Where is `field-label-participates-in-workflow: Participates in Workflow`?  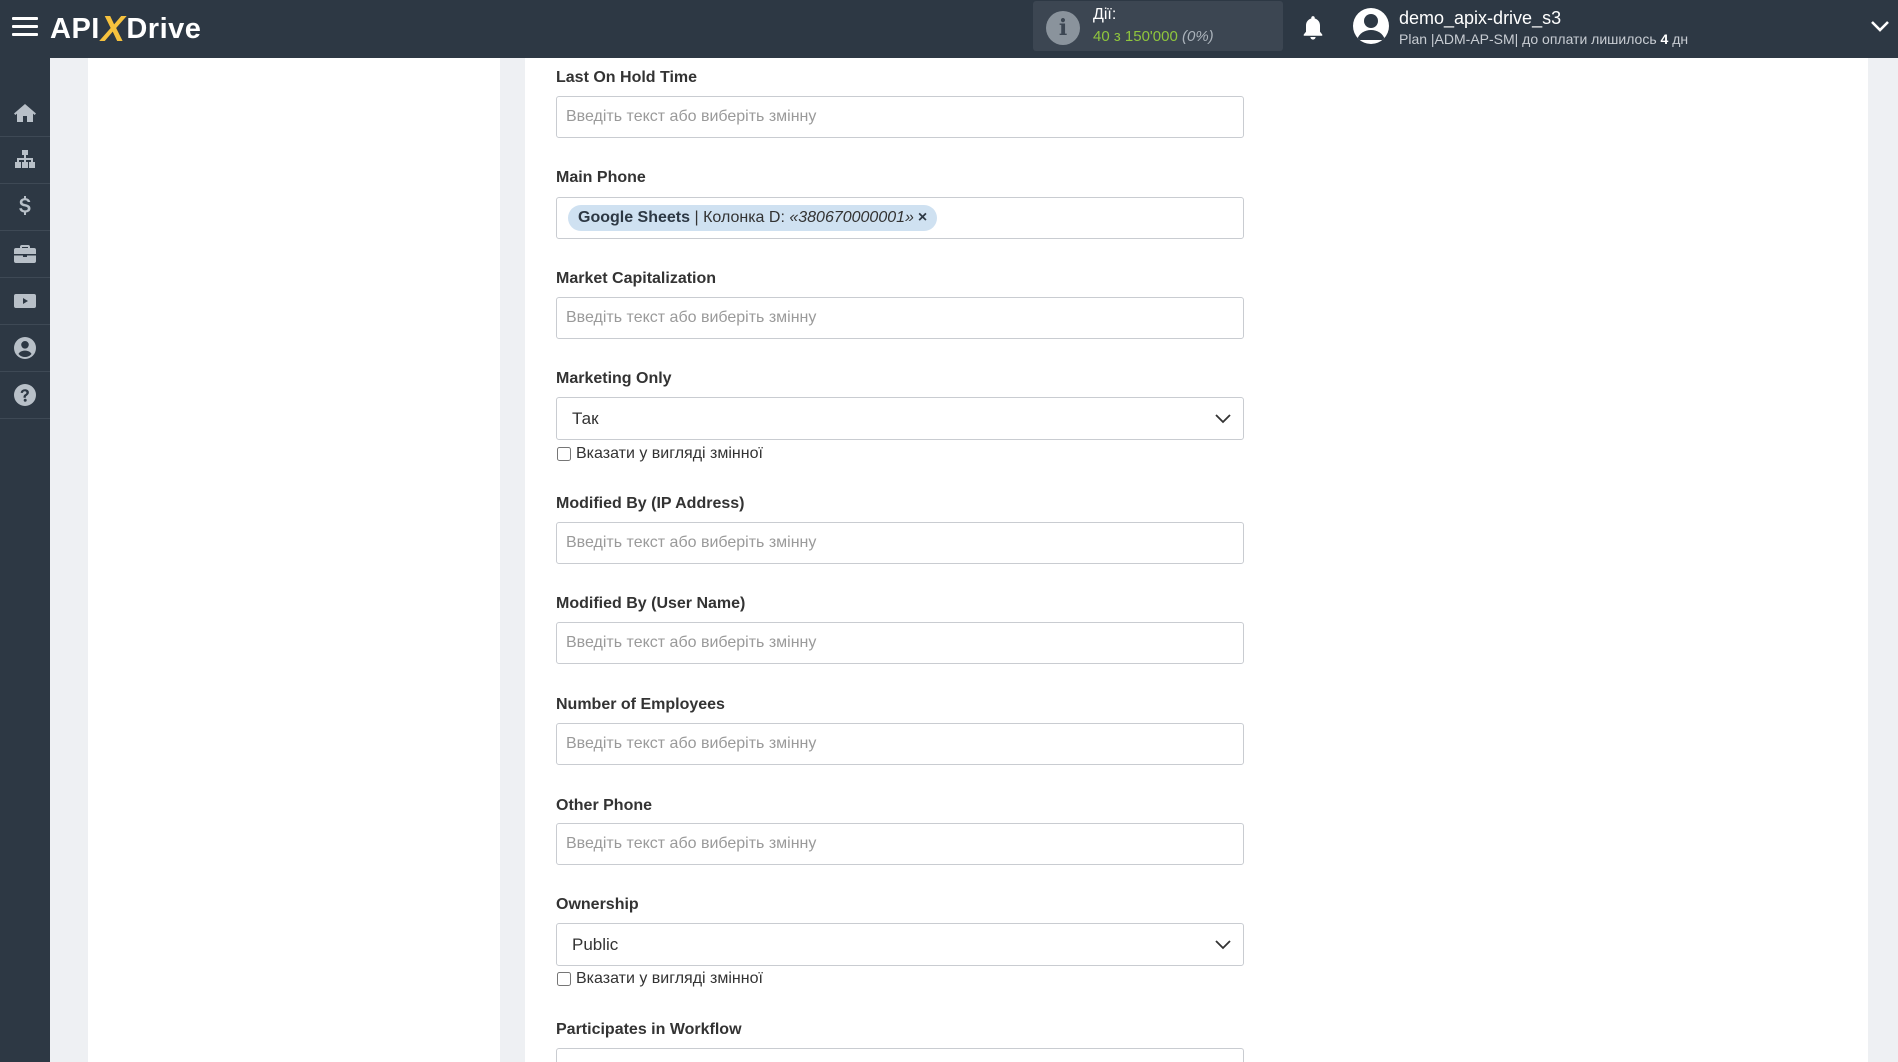 field-label-participates-in-workflow: Participates in Workflow is located at coordinates (649, 1029).